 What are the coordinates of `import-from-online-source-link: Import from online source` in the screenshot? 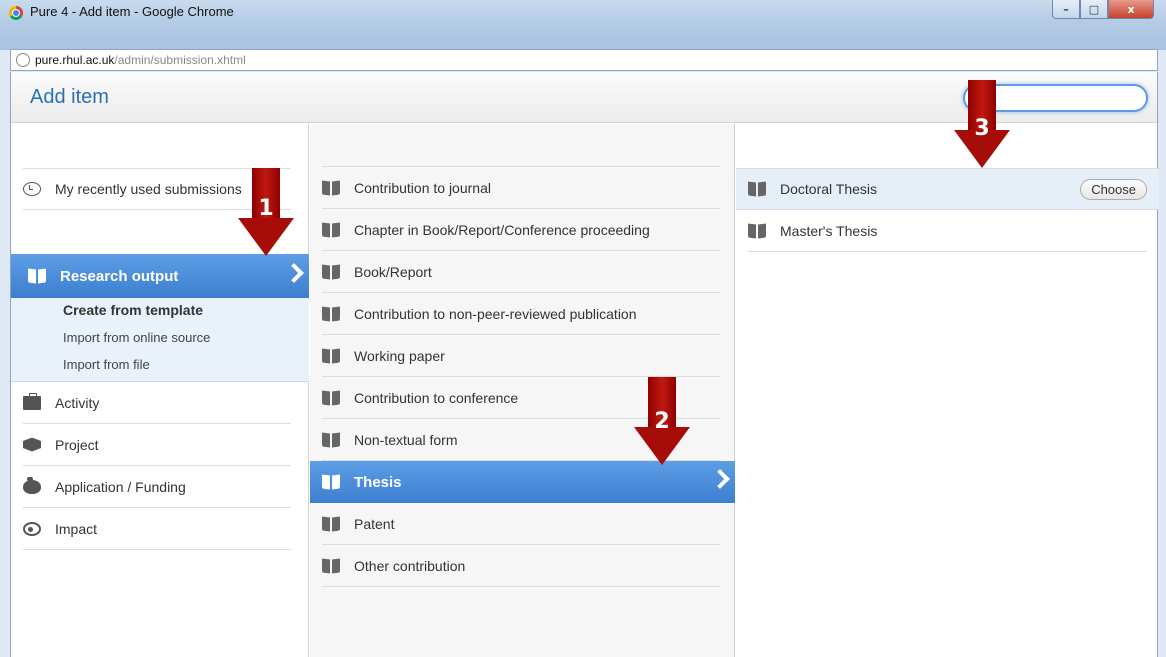 It's located at (136, 337).